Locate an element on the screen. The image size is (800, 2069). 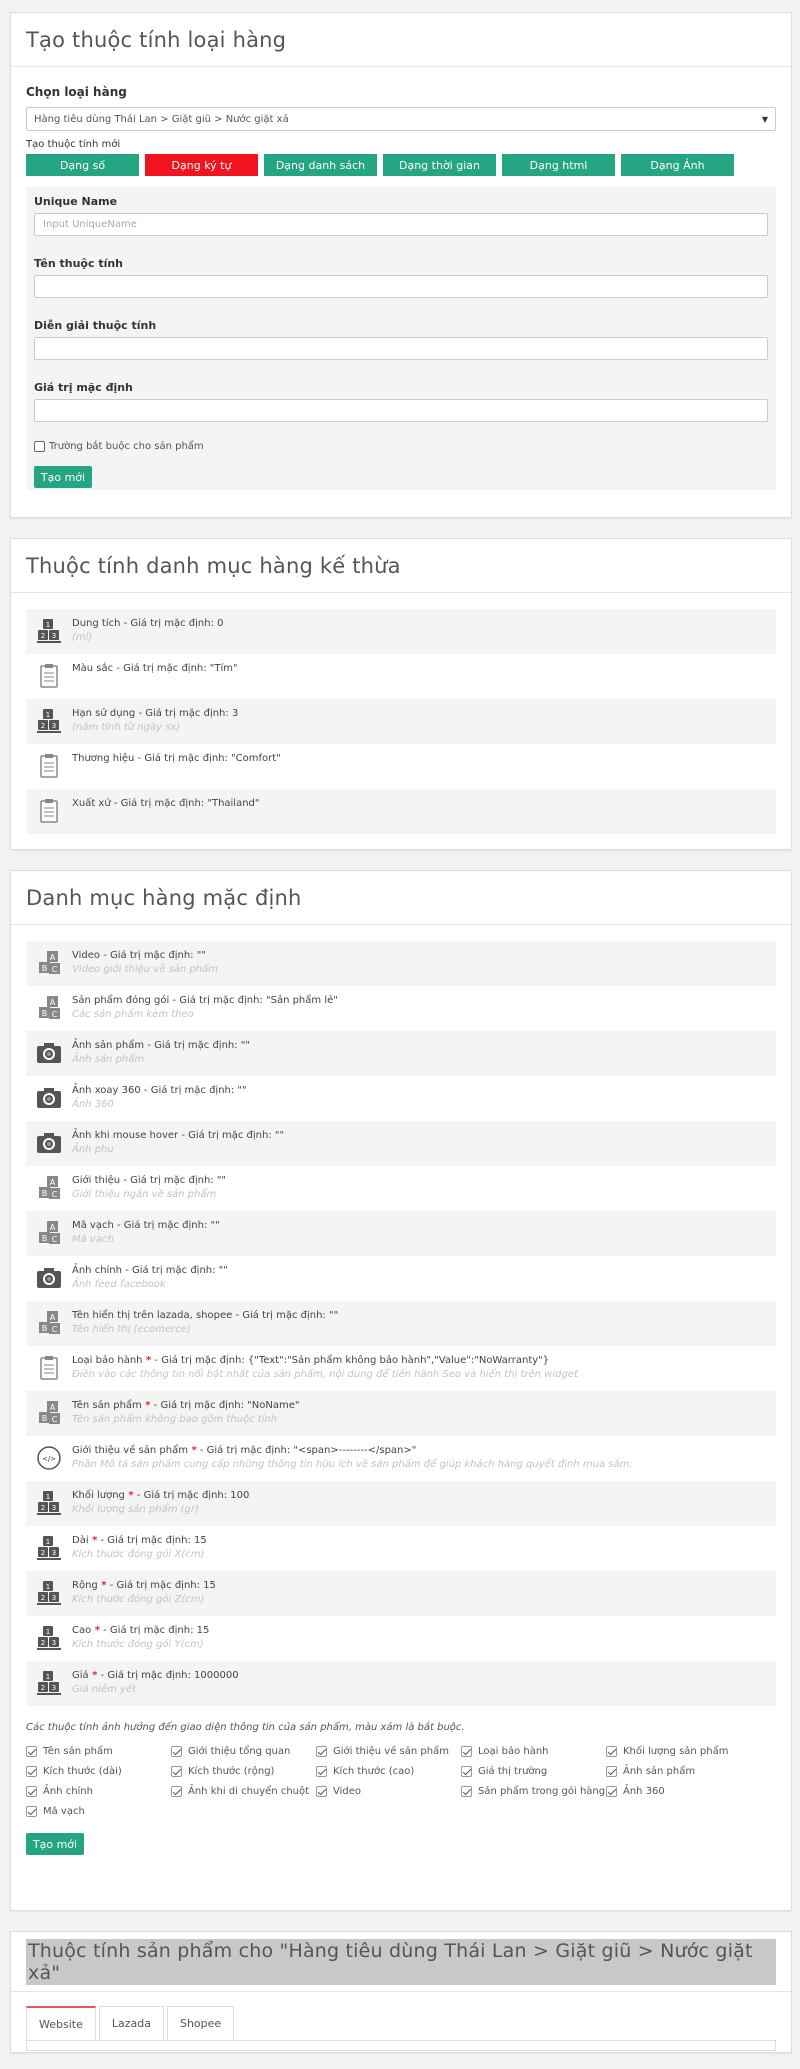
create-default-button: Tạo mới is located at coordinates (55, 1844).